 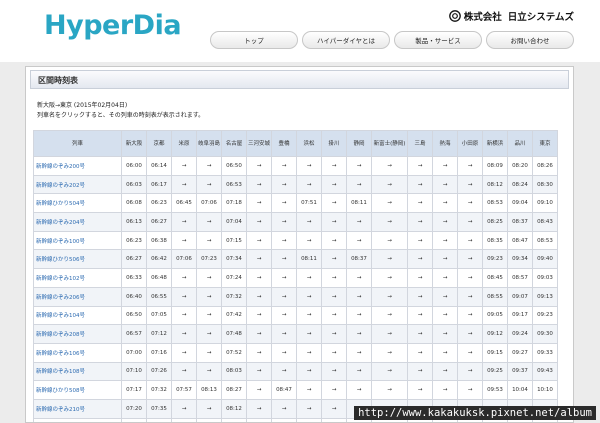 What do you see at coordinates (495, 203) in the screenshot?
I see `departure-time: 08:53` at bounding box center [495, 203].